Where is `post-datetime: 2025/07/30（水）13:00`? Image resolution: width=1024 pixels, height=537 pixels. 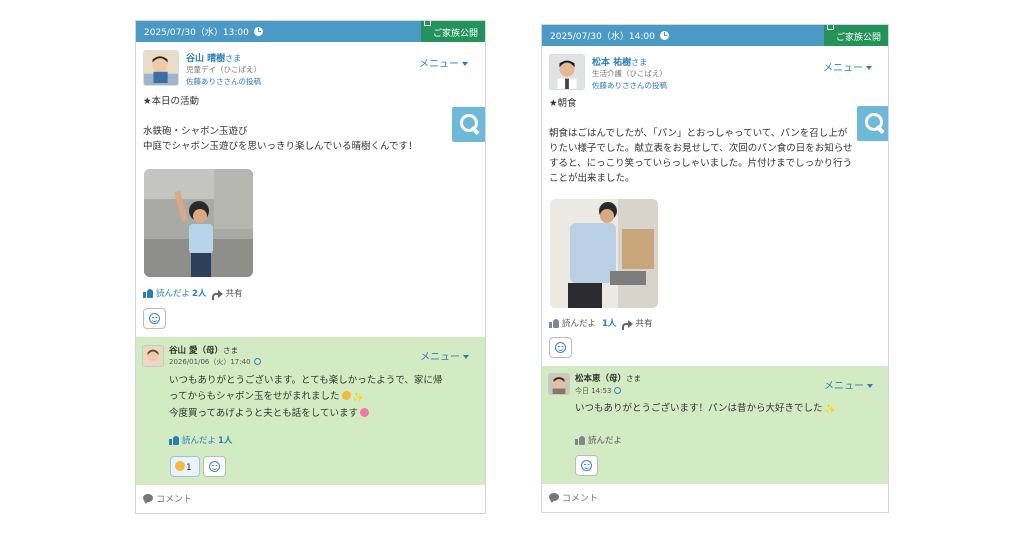
post-datetime: 2025/07/30（水）13:00 is located at coordinates (203, 31).